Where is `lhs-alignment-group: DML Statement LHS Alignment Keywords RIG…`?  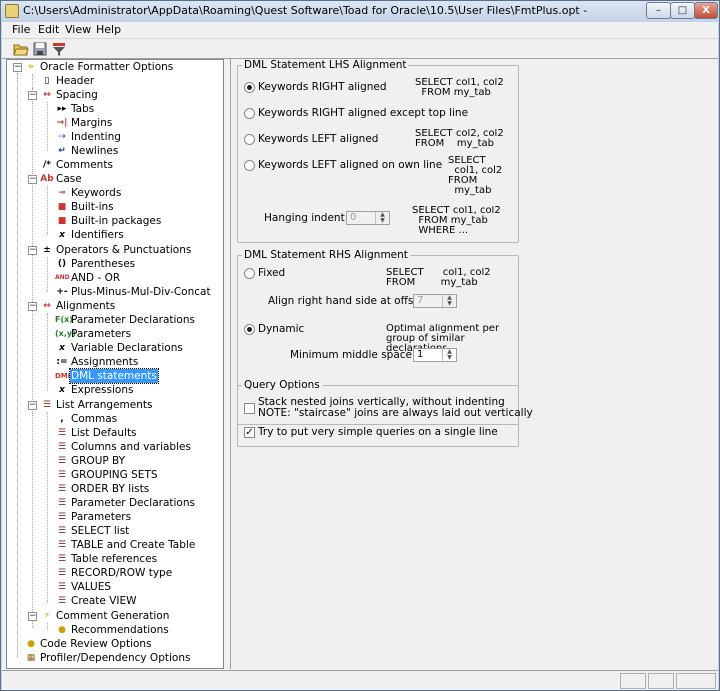
lhs-alignment-group: DML Statement LHS Alignment Keywords RIG… is located at coordinates (378, 151).